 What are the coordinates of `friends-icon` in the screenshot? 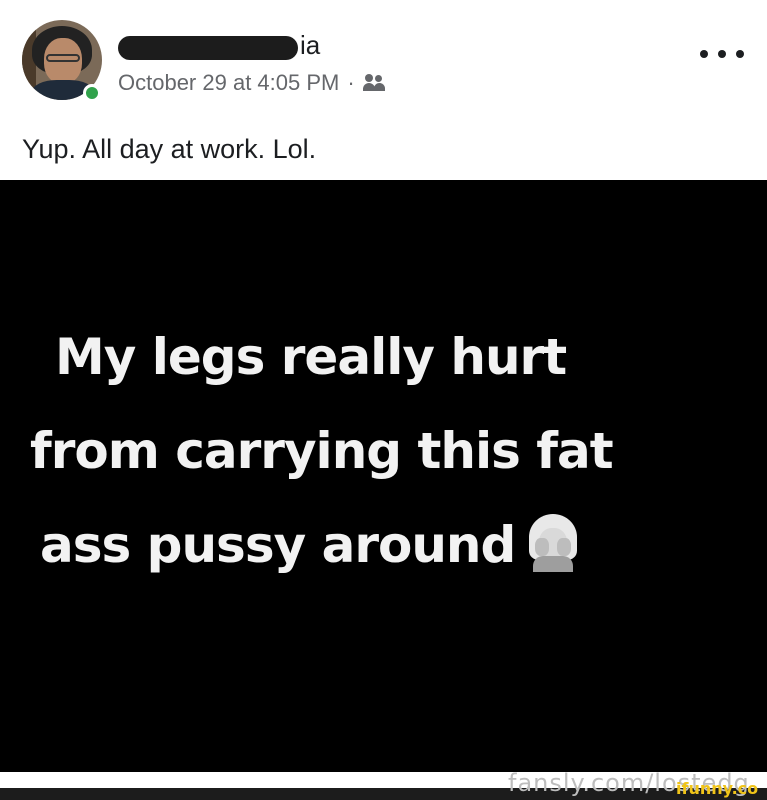 It's located at (373, 83).